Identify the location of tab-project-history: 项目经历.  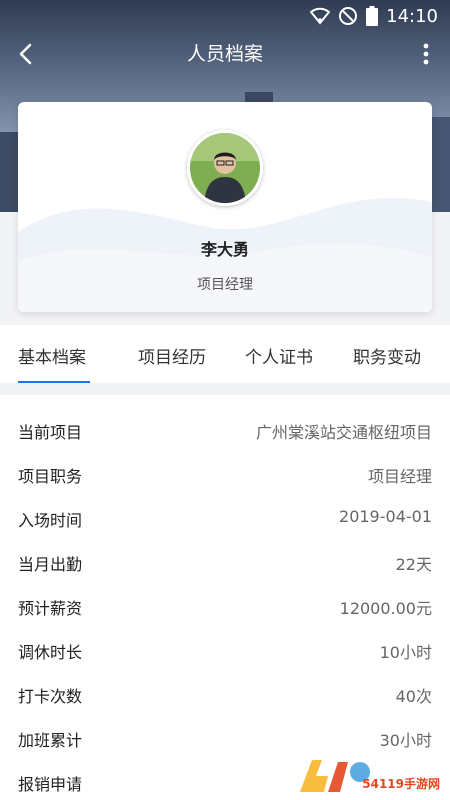
(172, 355).